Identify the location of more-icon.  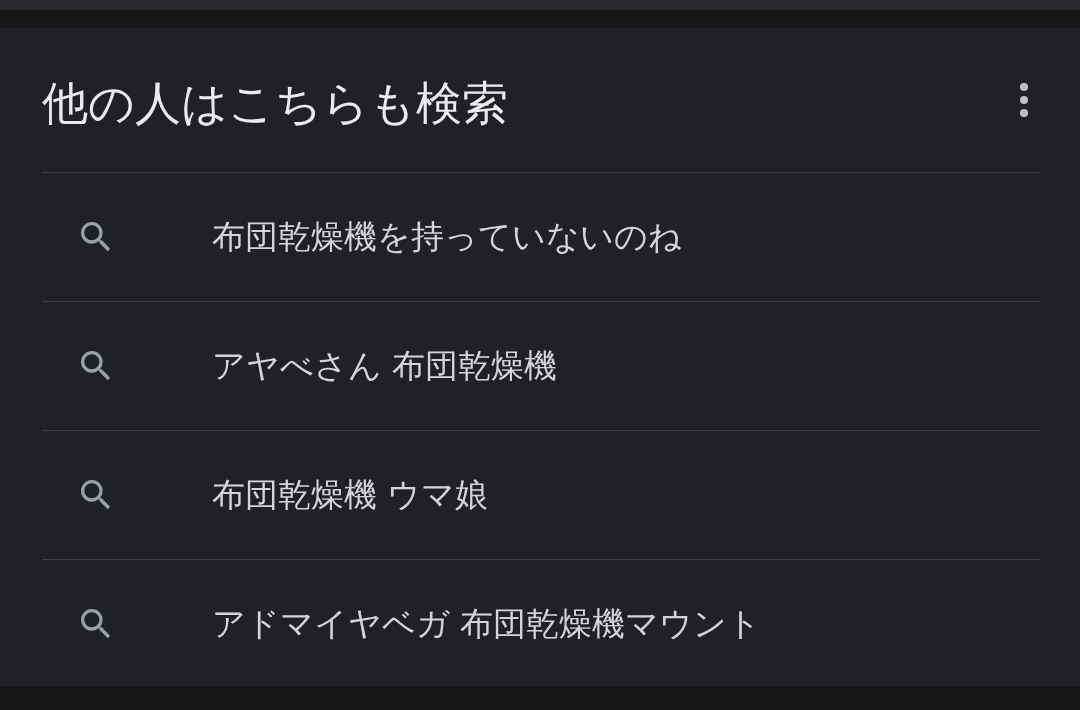
(1024, 100).